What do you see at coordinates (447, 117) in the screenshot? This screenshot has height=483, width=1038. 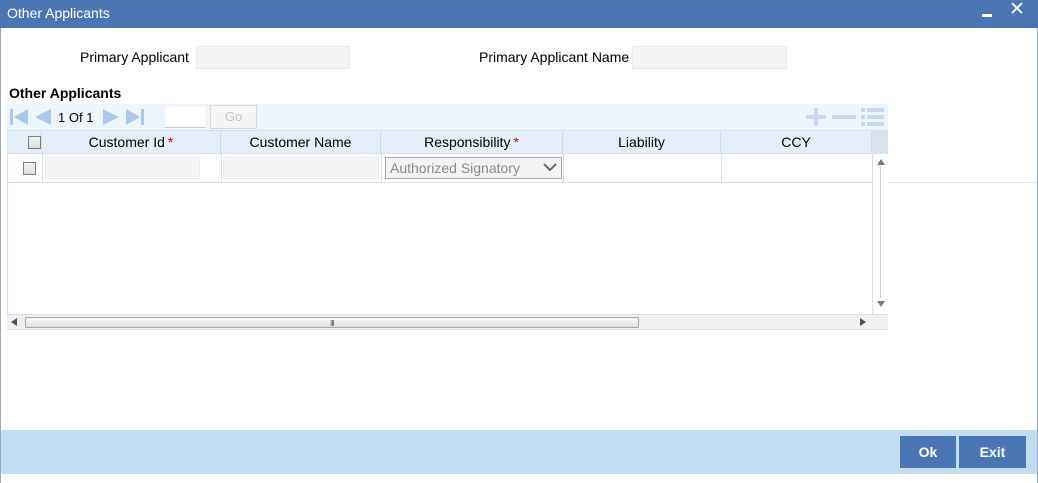 I see `grid-toolbar: 1 Of 1 Go` at bounding box center [447, 117].